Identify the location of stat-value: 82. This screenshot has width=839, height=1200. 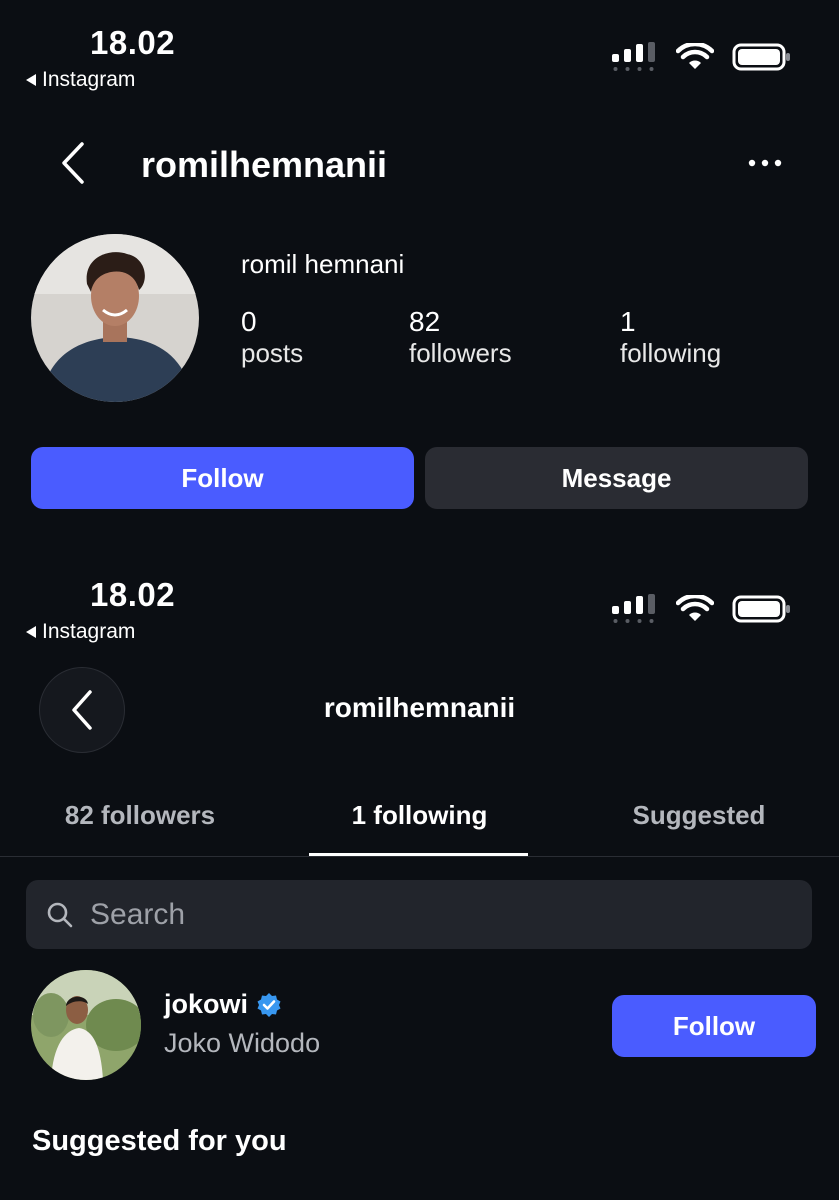
(425, 321).